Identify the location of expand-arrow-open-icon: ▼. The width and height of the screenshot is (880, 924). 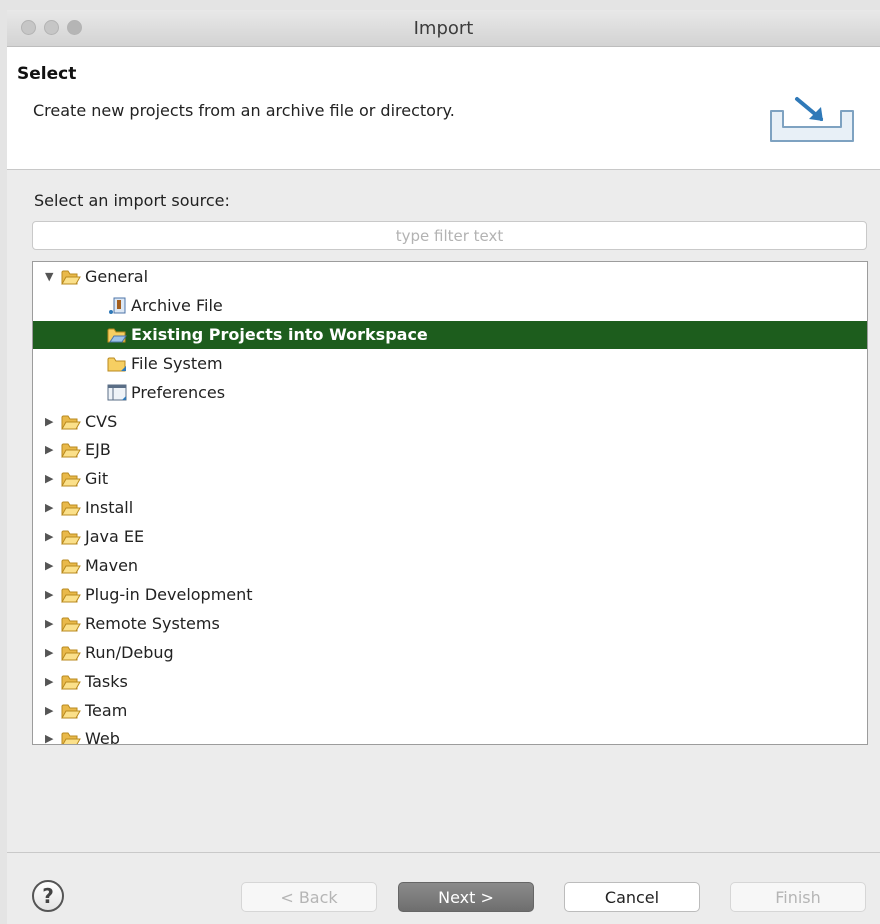
(49, 277).